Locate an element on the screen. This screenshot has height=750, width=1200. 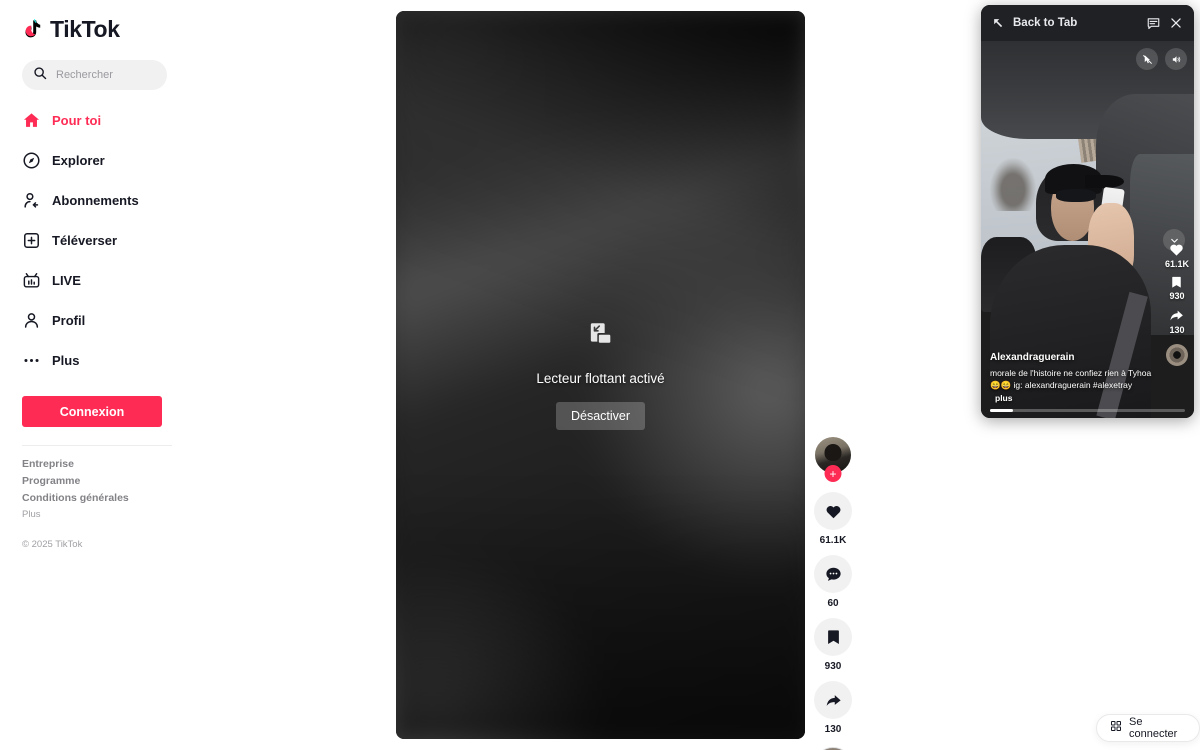
person-icon is located at coordinates (31, 320).